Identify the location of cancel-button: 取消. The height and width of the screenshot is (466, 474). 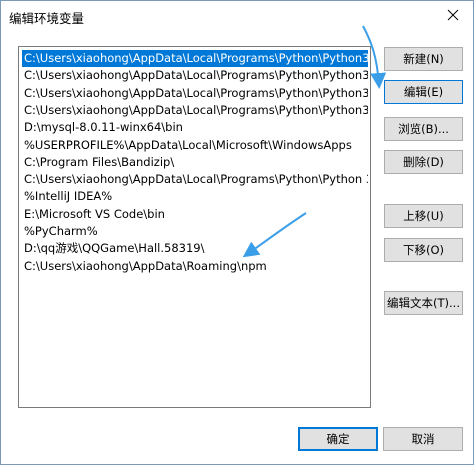
(423, 439).